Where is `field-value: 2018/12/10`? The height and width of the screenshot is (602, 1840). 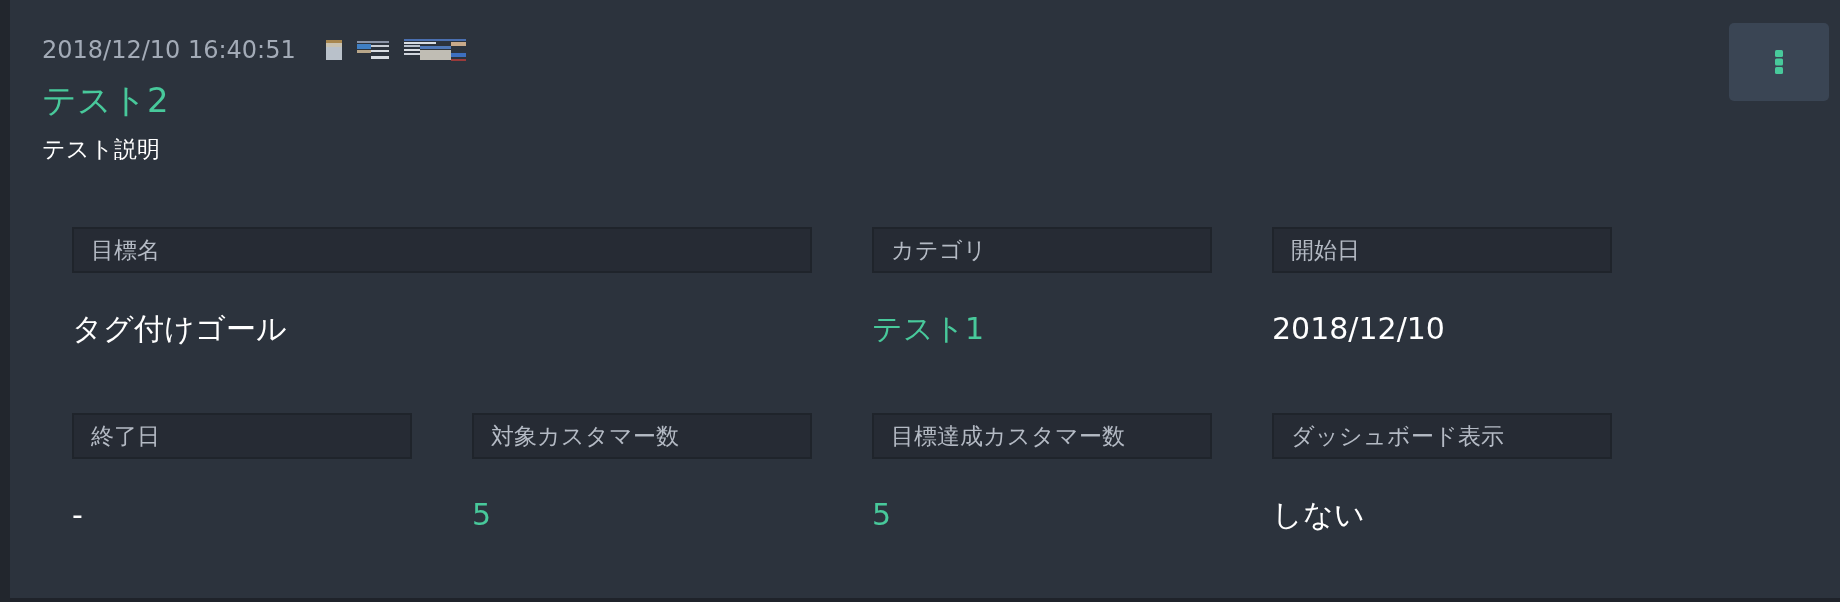
field-value: 2018/12/10 is located at coordinates (1358, 329).